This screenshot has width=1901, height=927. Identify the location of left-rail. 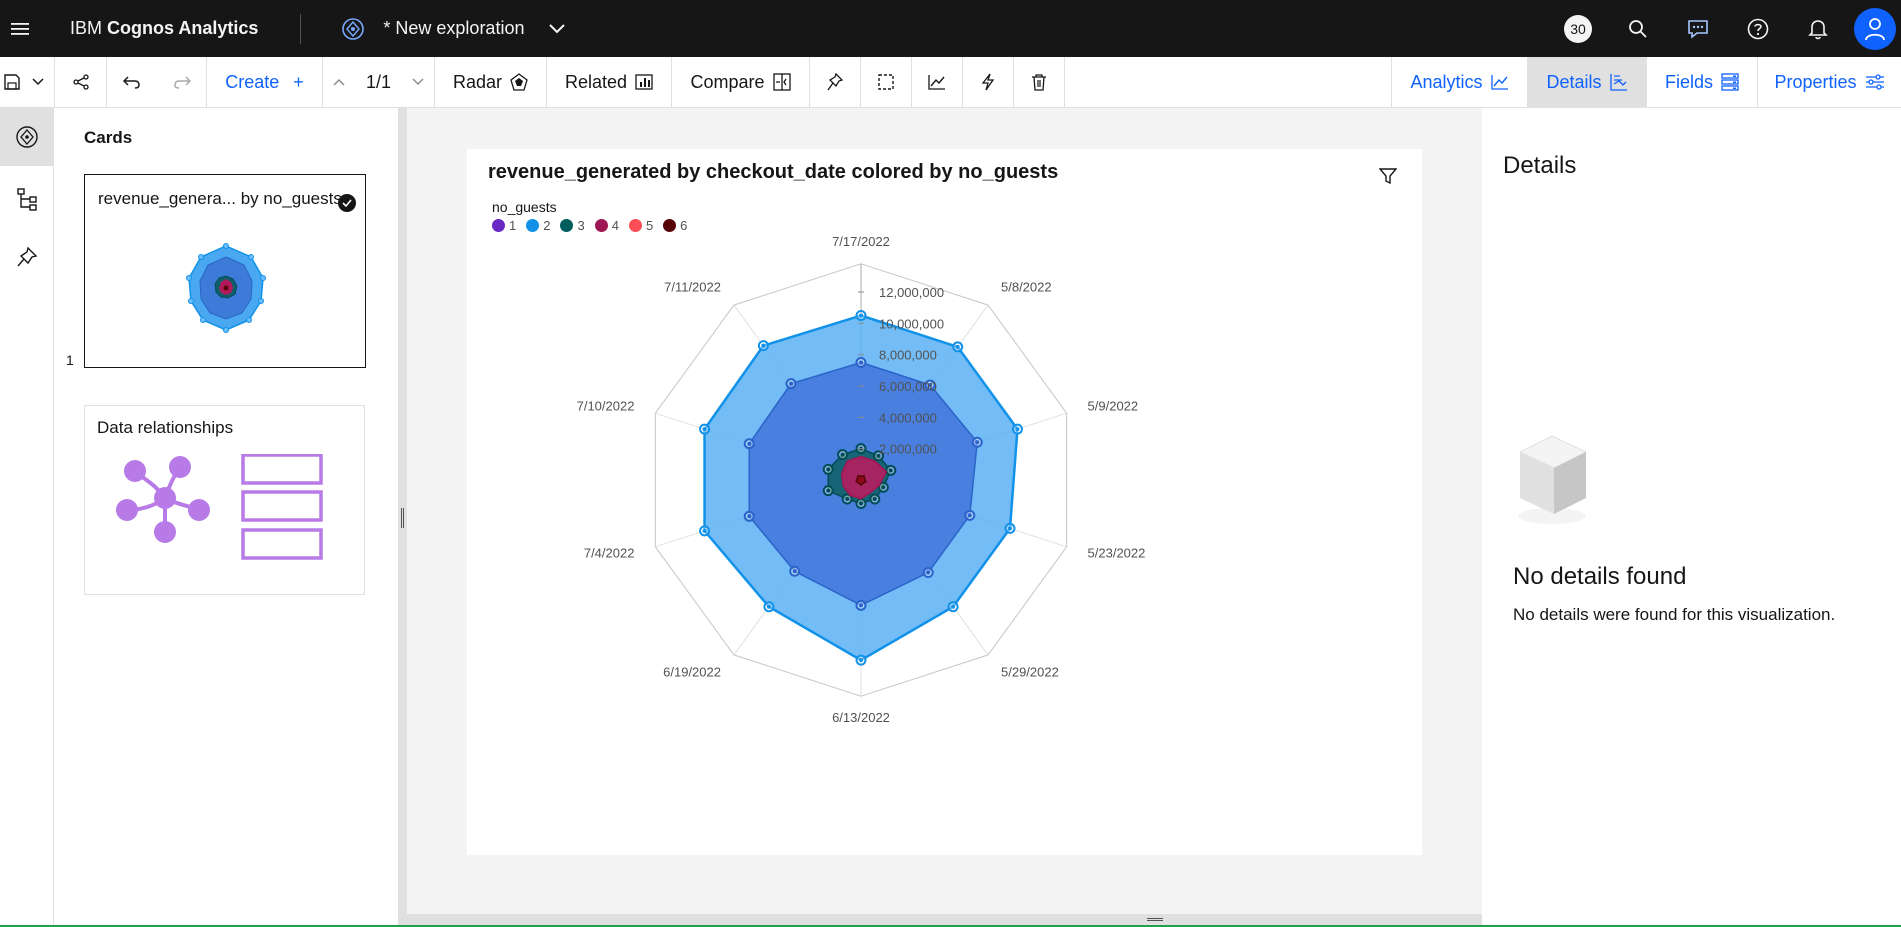
(27, 517).